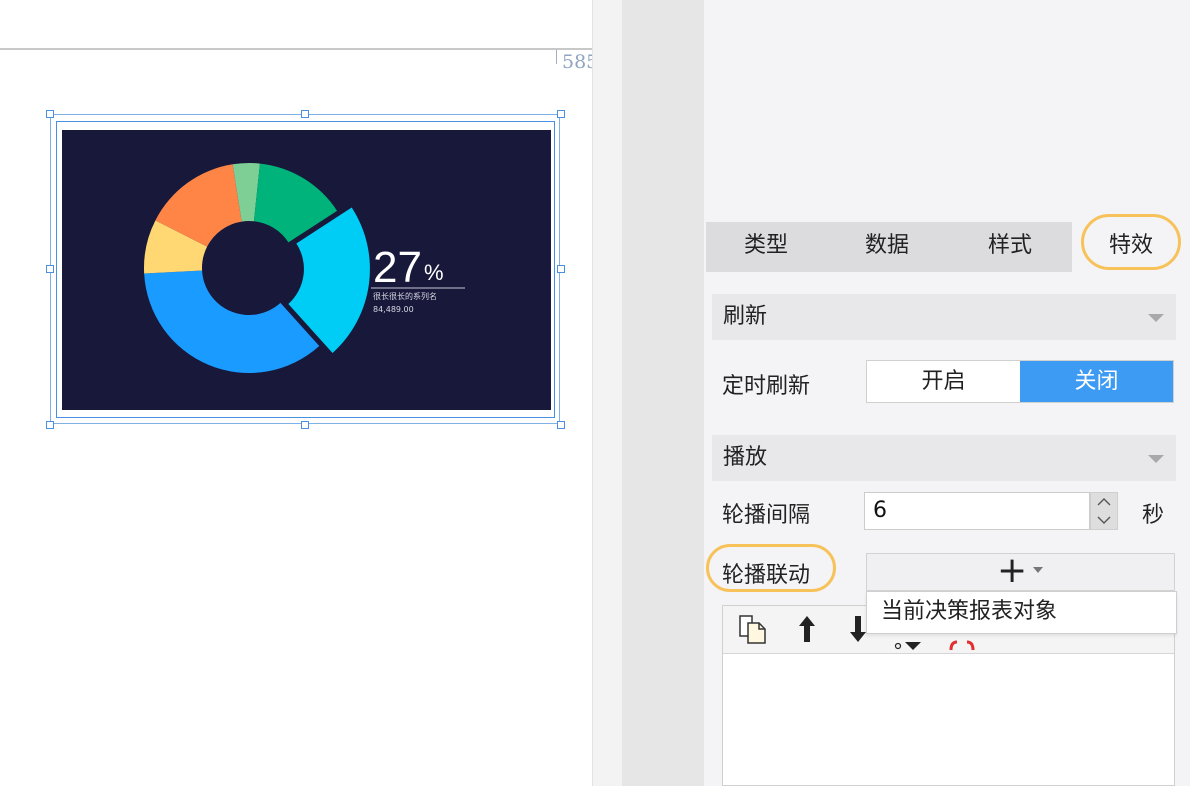  What do you see at coordinates (663, 393) in the screenshot?
I see `panel-gutter` at bounding box center [663, 393].